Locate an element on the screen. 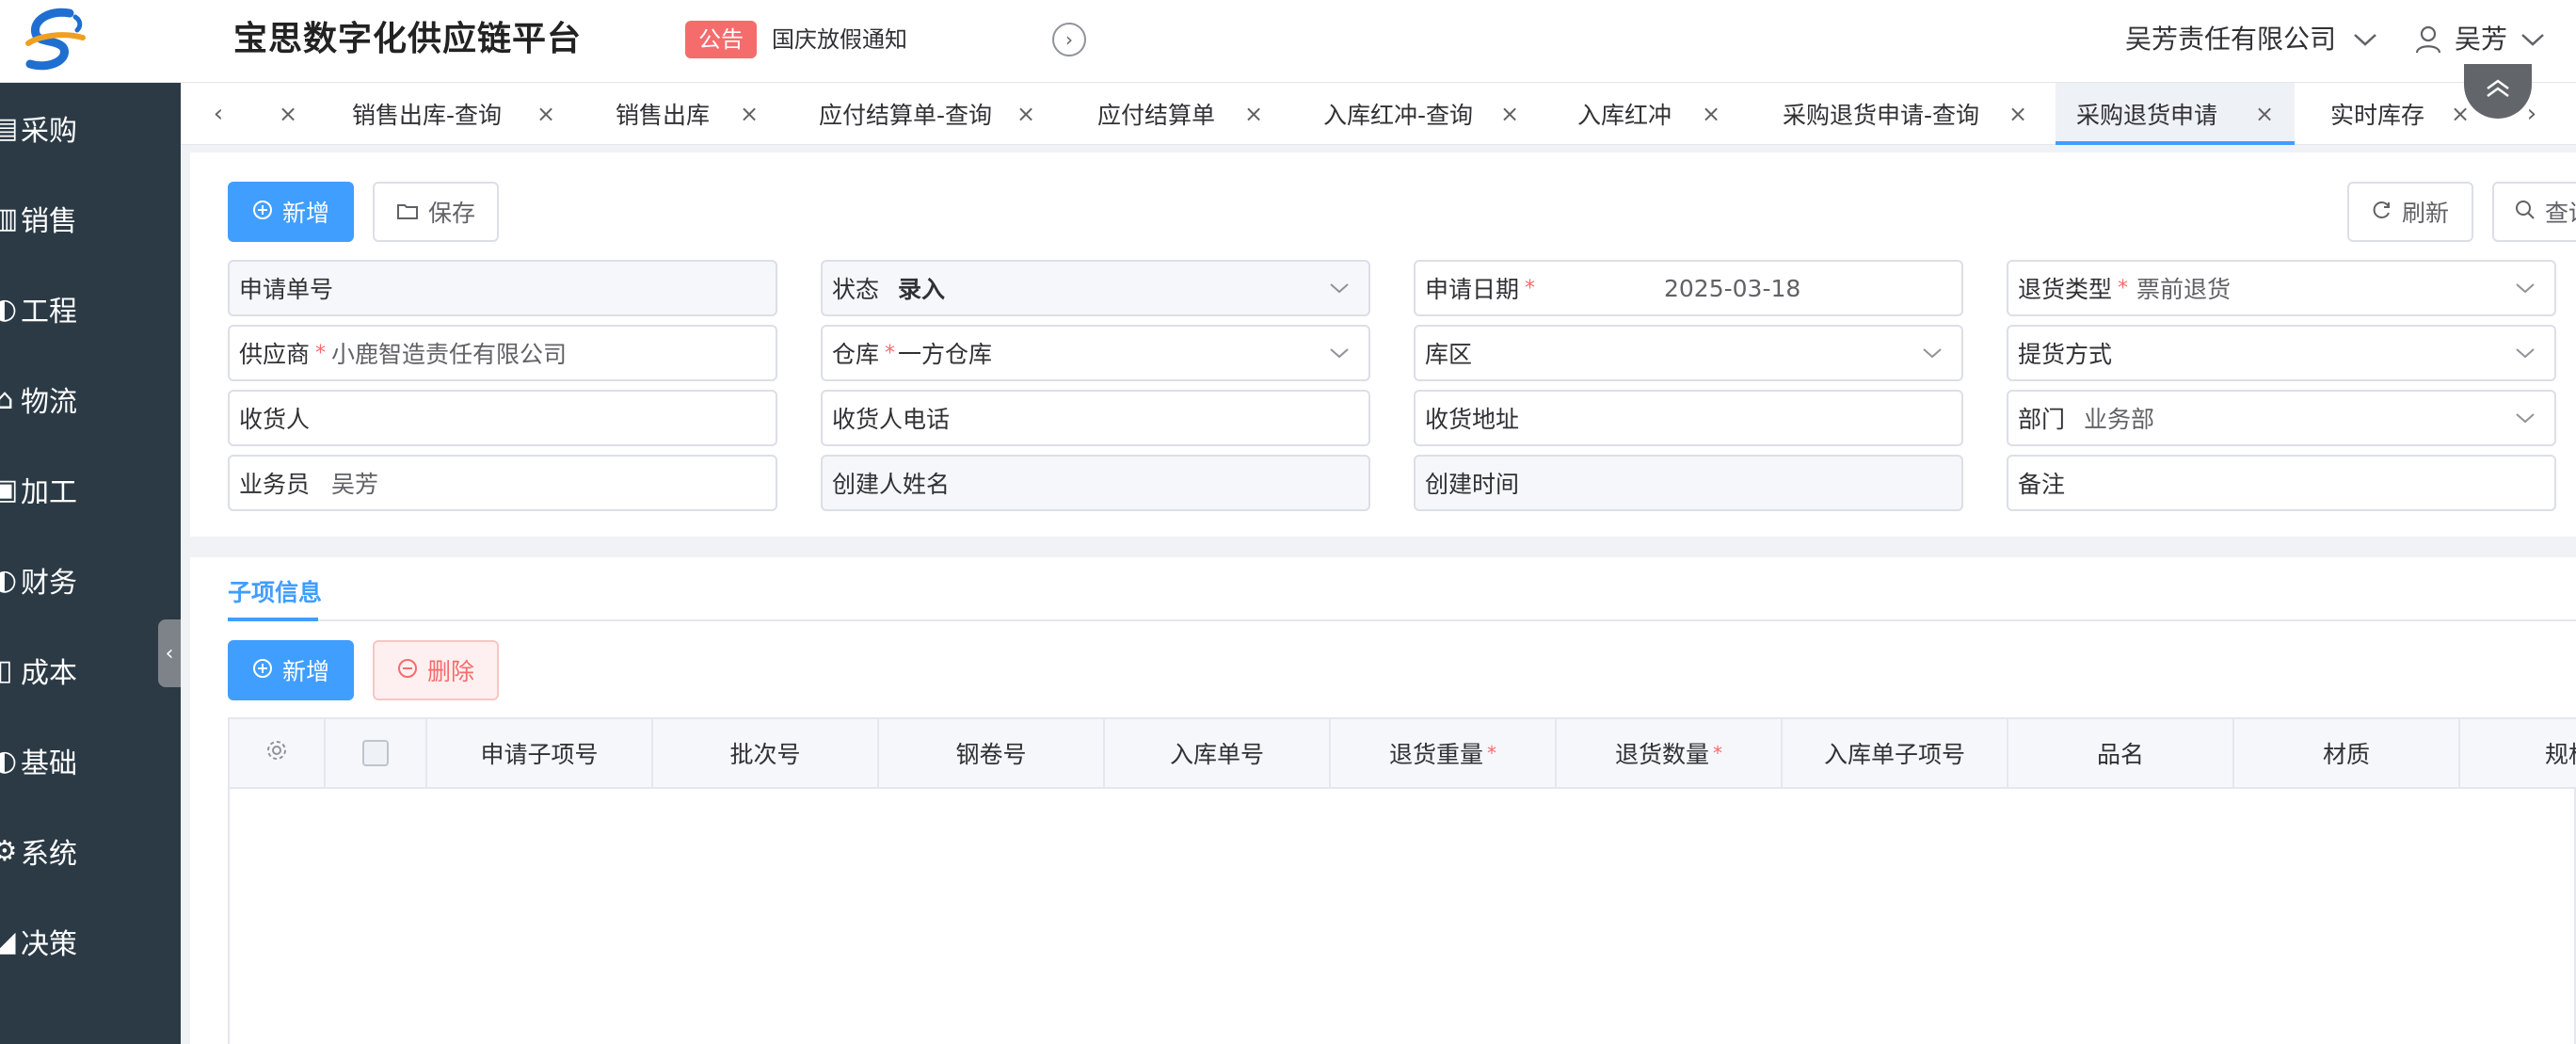 This screenshot has height=1044, width=2576. query-button: 查询 is located at coordinates (2534, 212).